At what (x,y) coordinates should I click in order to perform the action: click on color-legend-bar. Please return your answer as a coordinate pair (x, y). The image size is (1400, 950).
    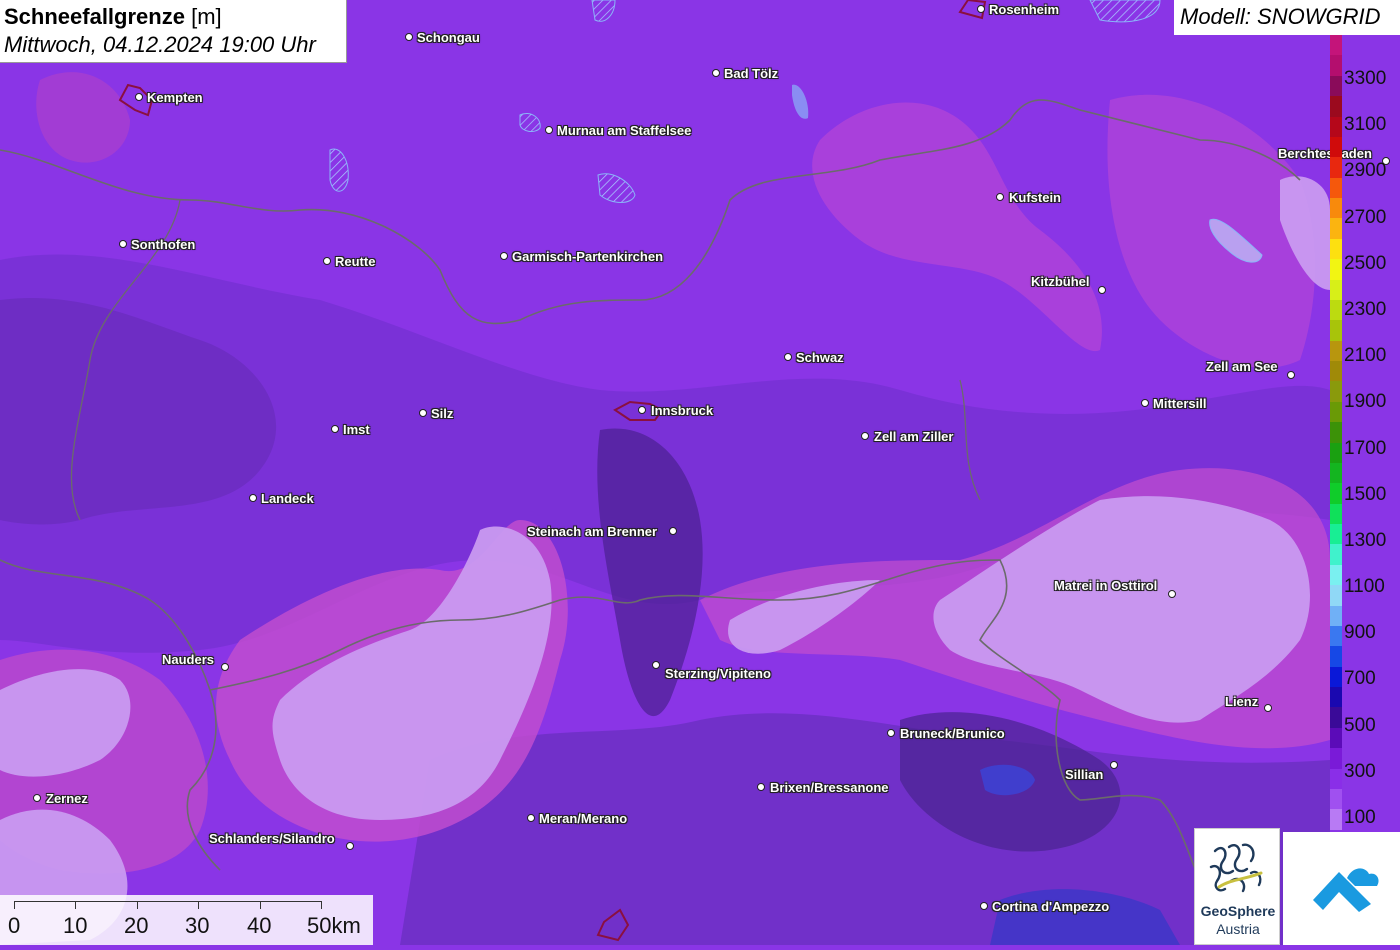
    Looking at the image, I should click on (1336, 432).